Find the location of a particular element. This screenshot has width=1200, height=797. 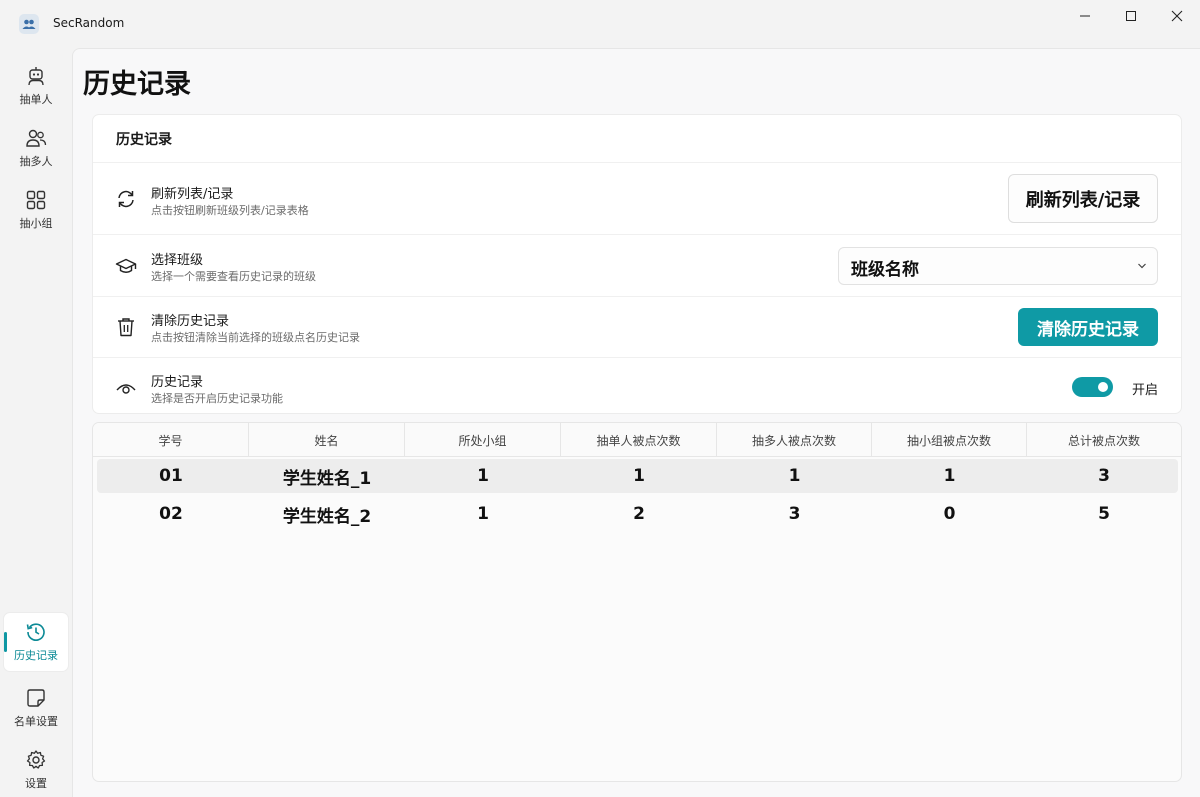

minimize-button is located at coordinates (1085, 16).